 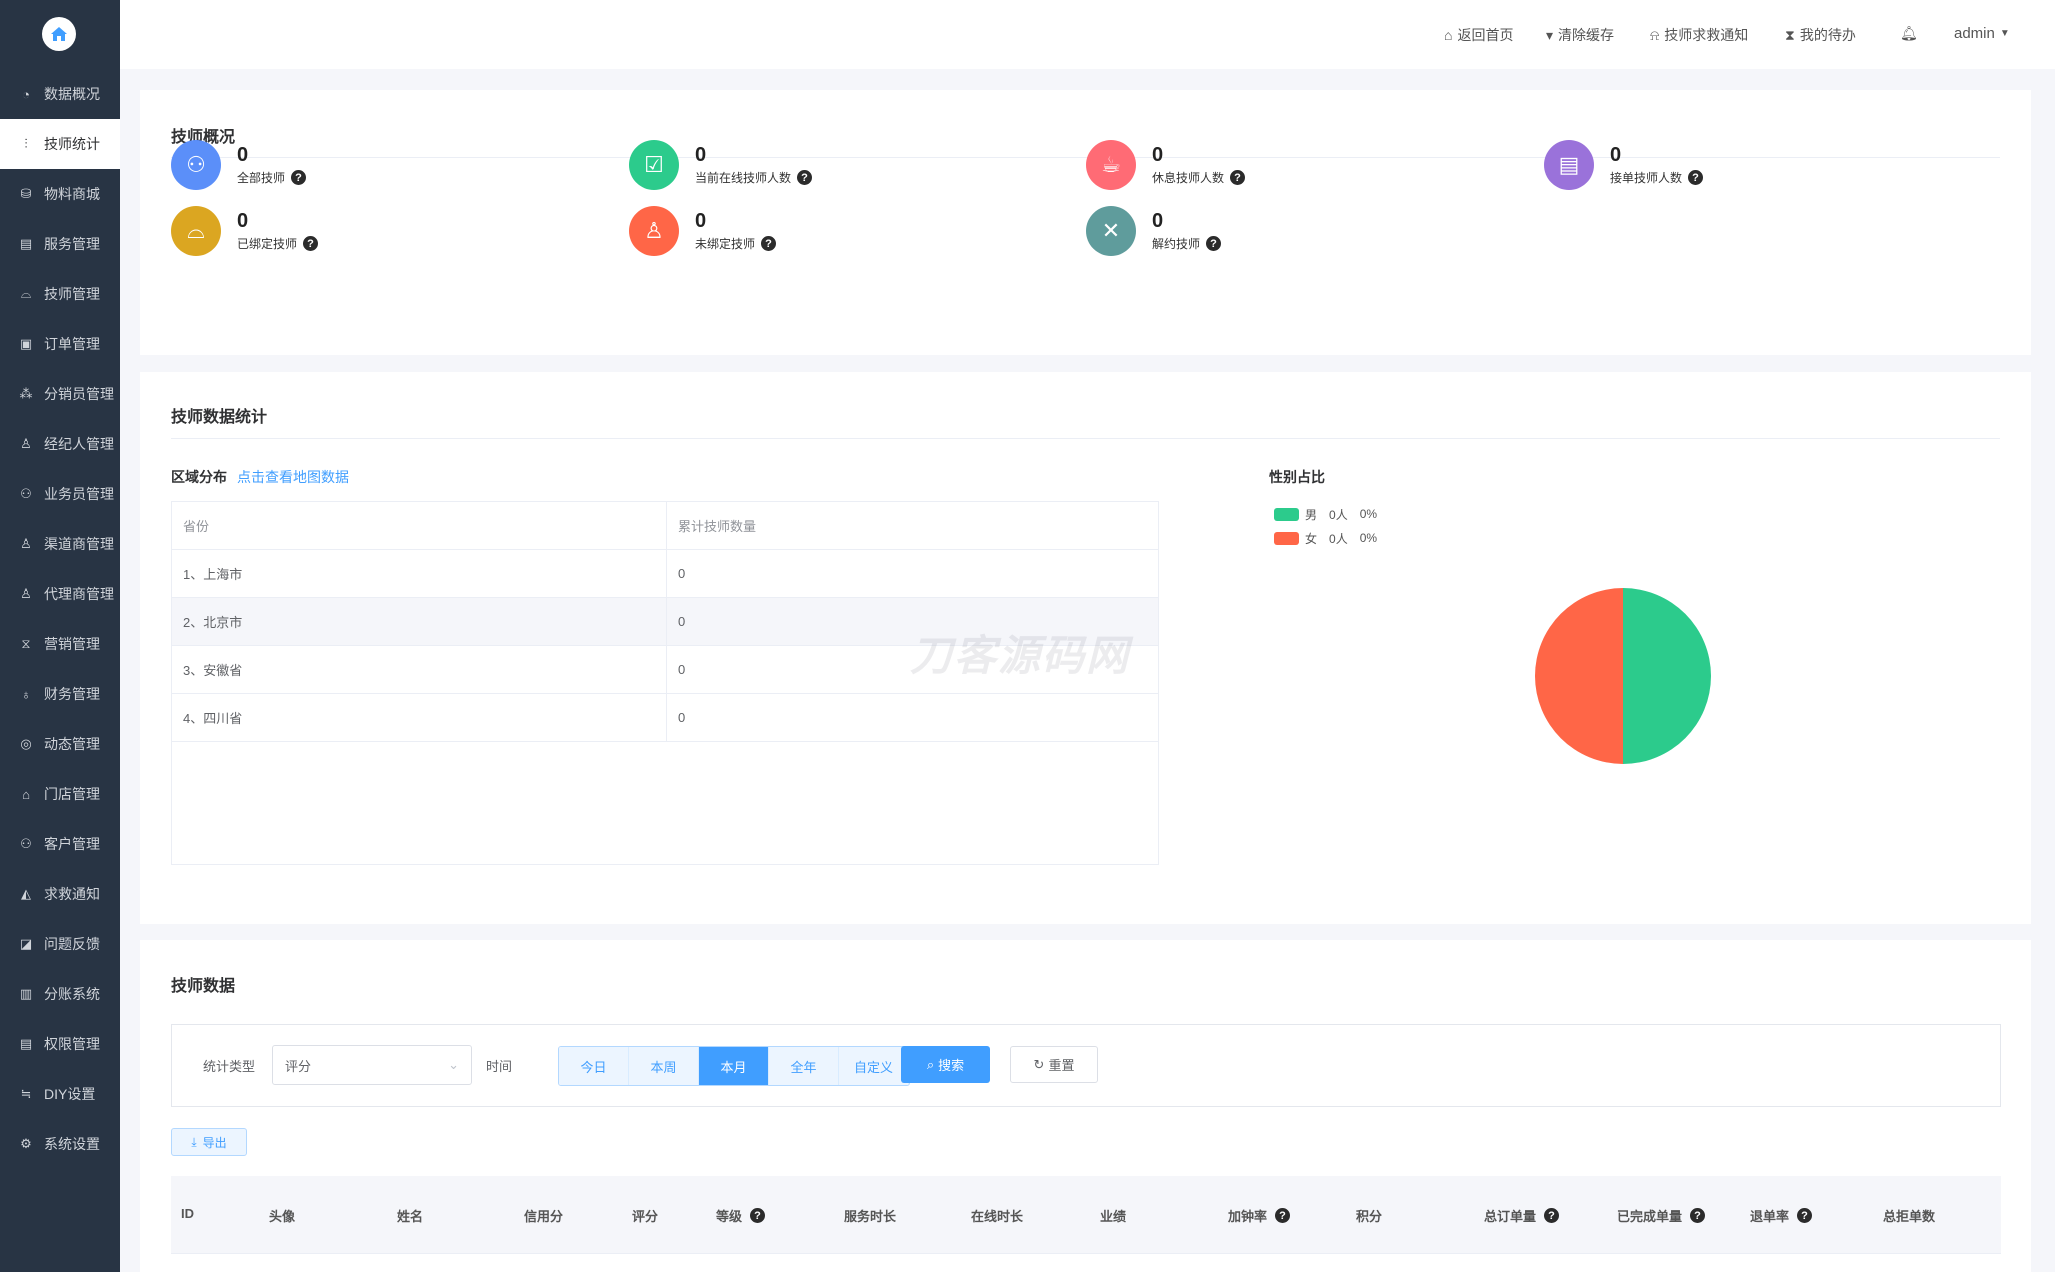 I want to click on bell-button: 🔔︎, so click(x=1909, y=33).